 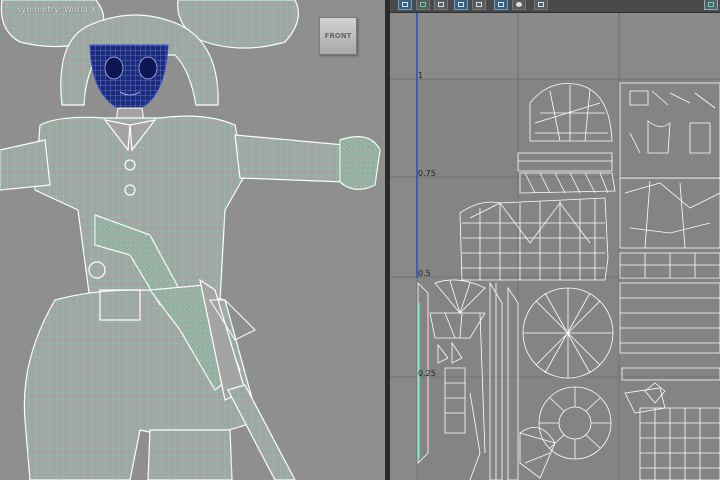 I want to click on uv-isolate-icon, so click(x=541, y=5).